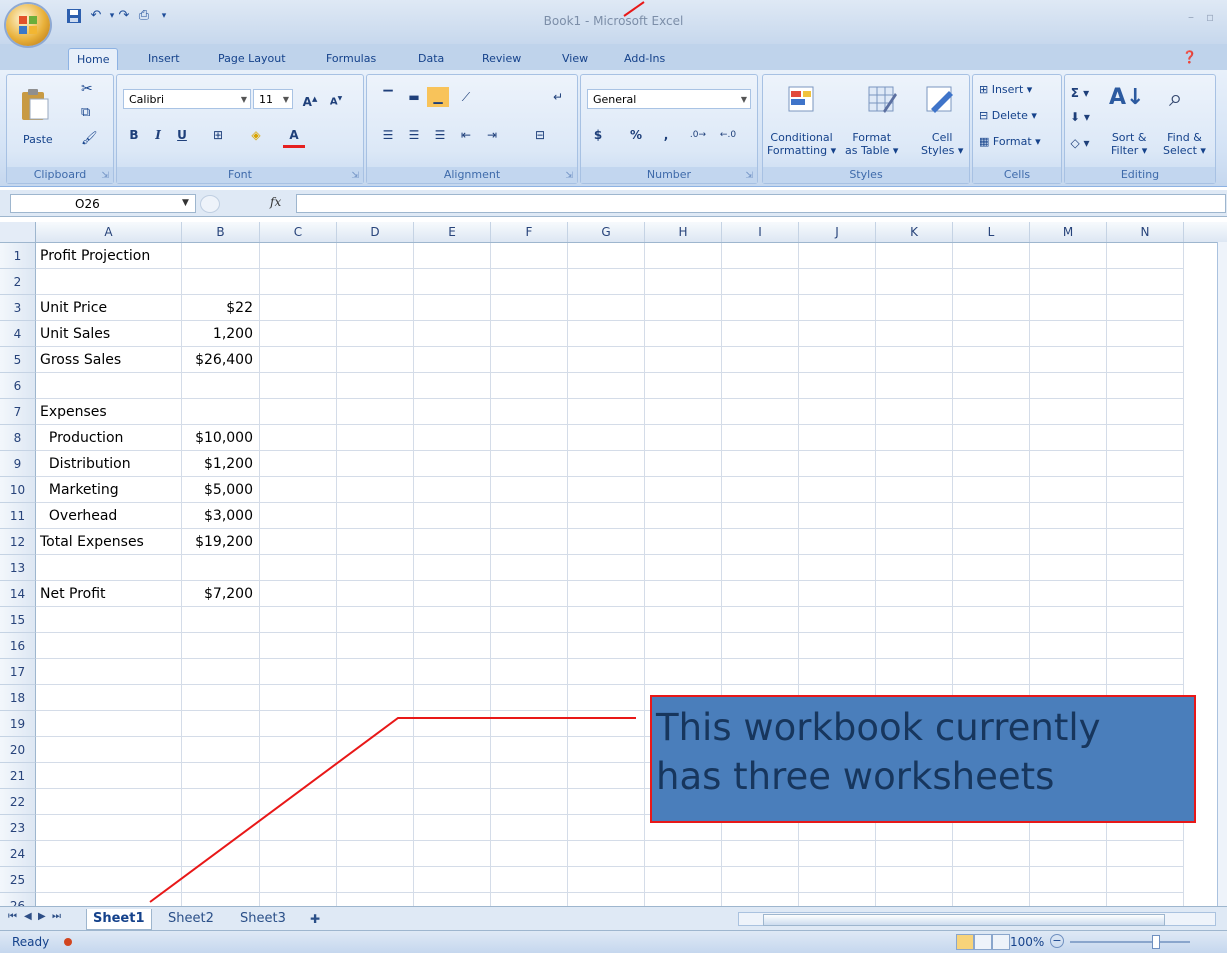  Describe the element at coordinates (452, 776) in the screenshot. I see `cell-e21` at that location.